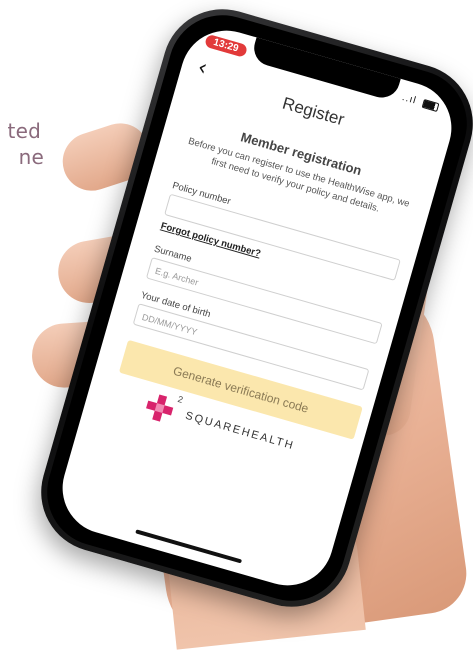 Image resolution: width=473 pixels, height=650 pixels. Describe the element at coordinates (420, 102) in the screenshot. I see `status-icons: ..ıl` at that location.